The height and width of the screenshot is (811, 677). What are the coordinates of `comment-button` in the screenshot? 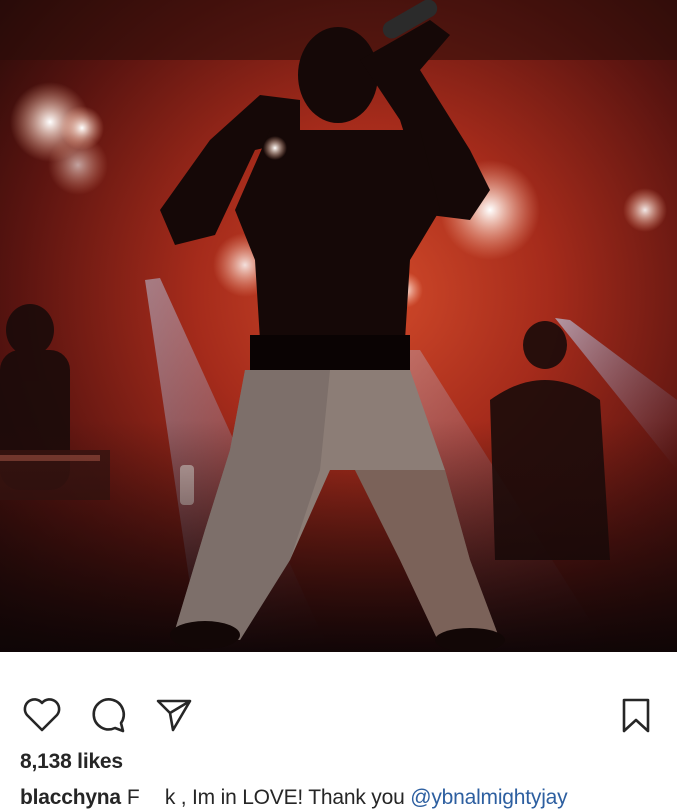 It's located at (108, 715).